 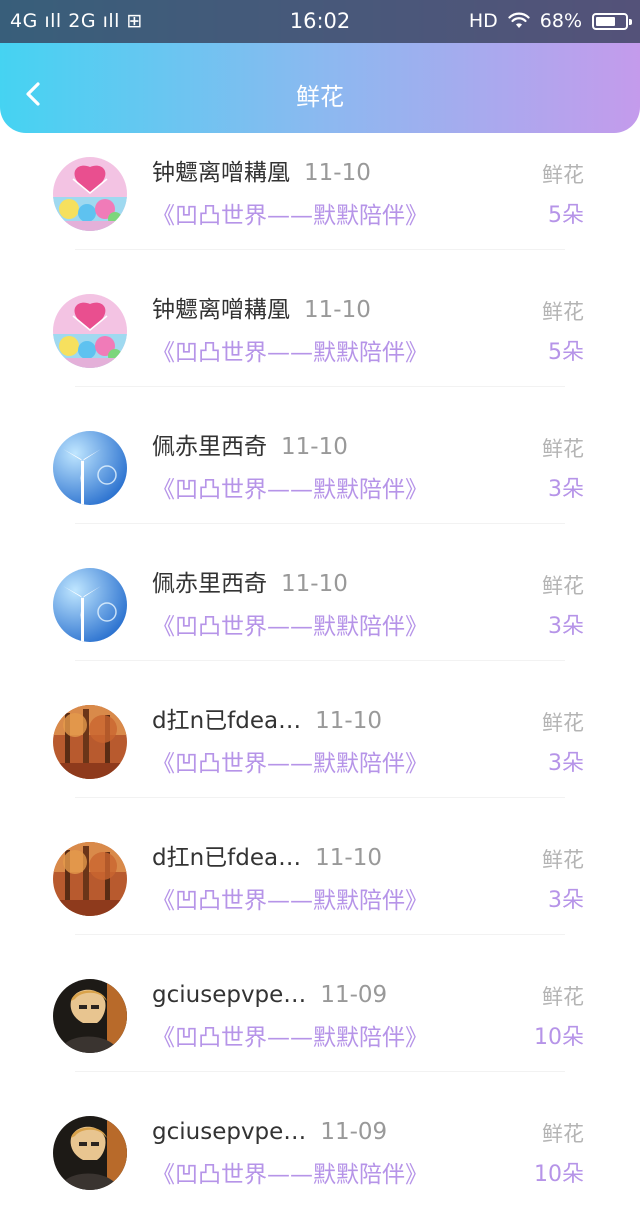 I want to click on page-title: 鲜花, so click(x=320, y=97).